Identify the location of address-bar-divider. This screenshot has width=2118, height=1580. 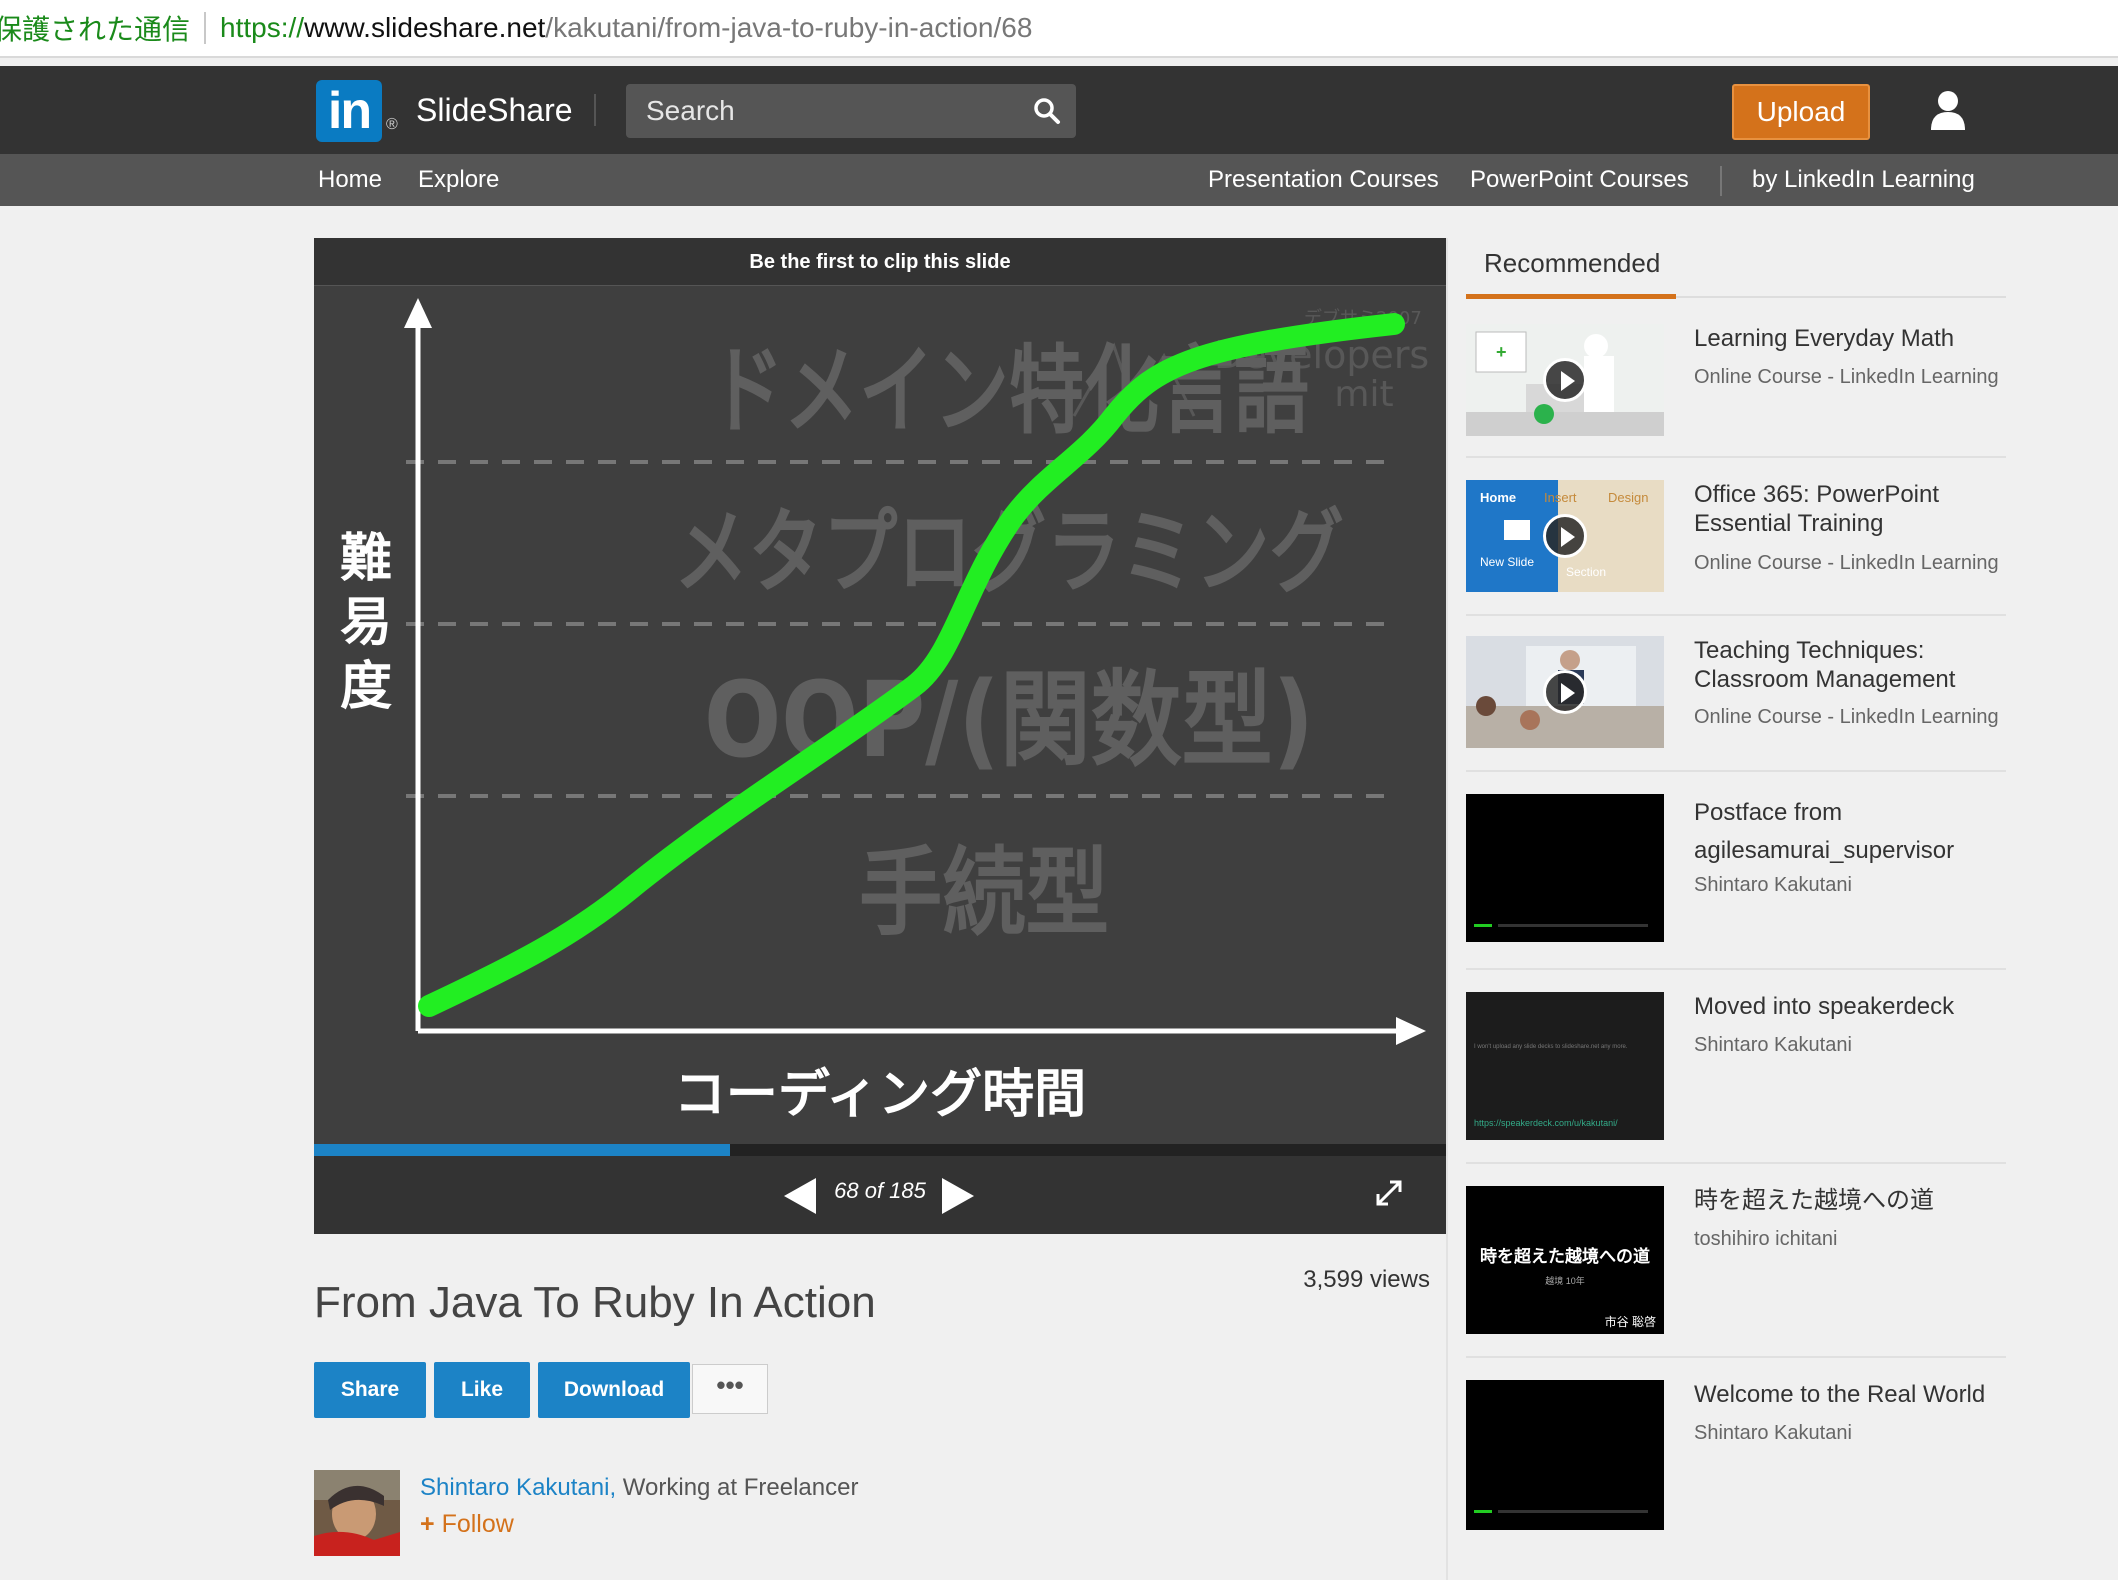
(205, 28).